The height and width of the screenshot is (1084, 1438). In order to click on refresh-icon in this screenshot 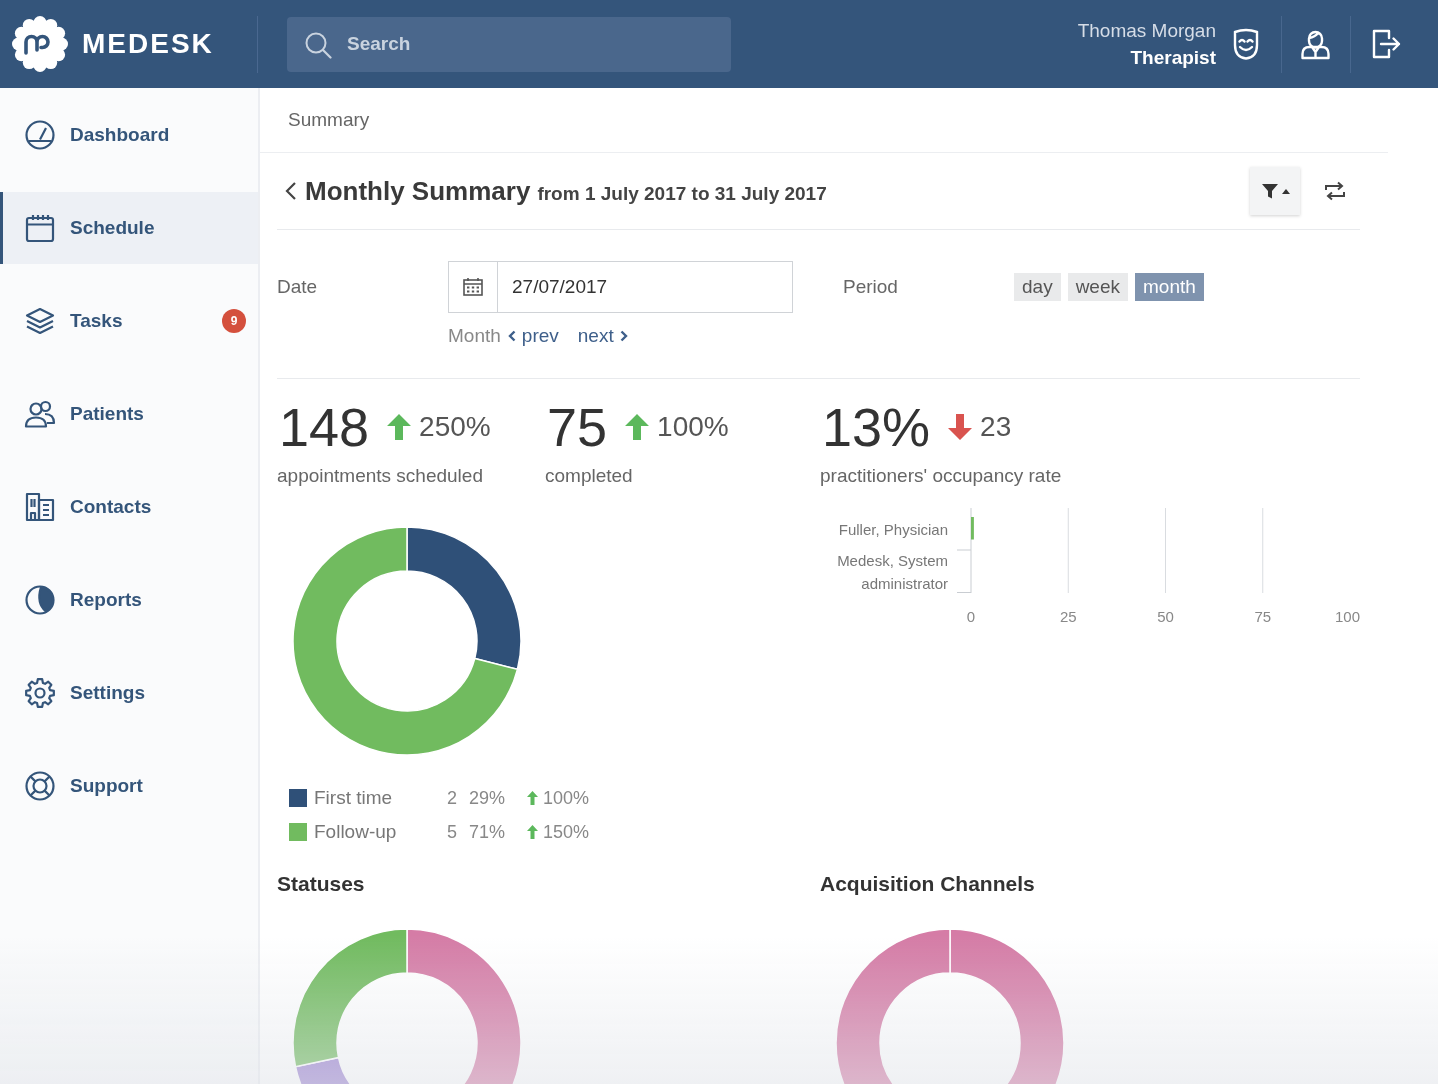, I will do `click(1335, 191)`.